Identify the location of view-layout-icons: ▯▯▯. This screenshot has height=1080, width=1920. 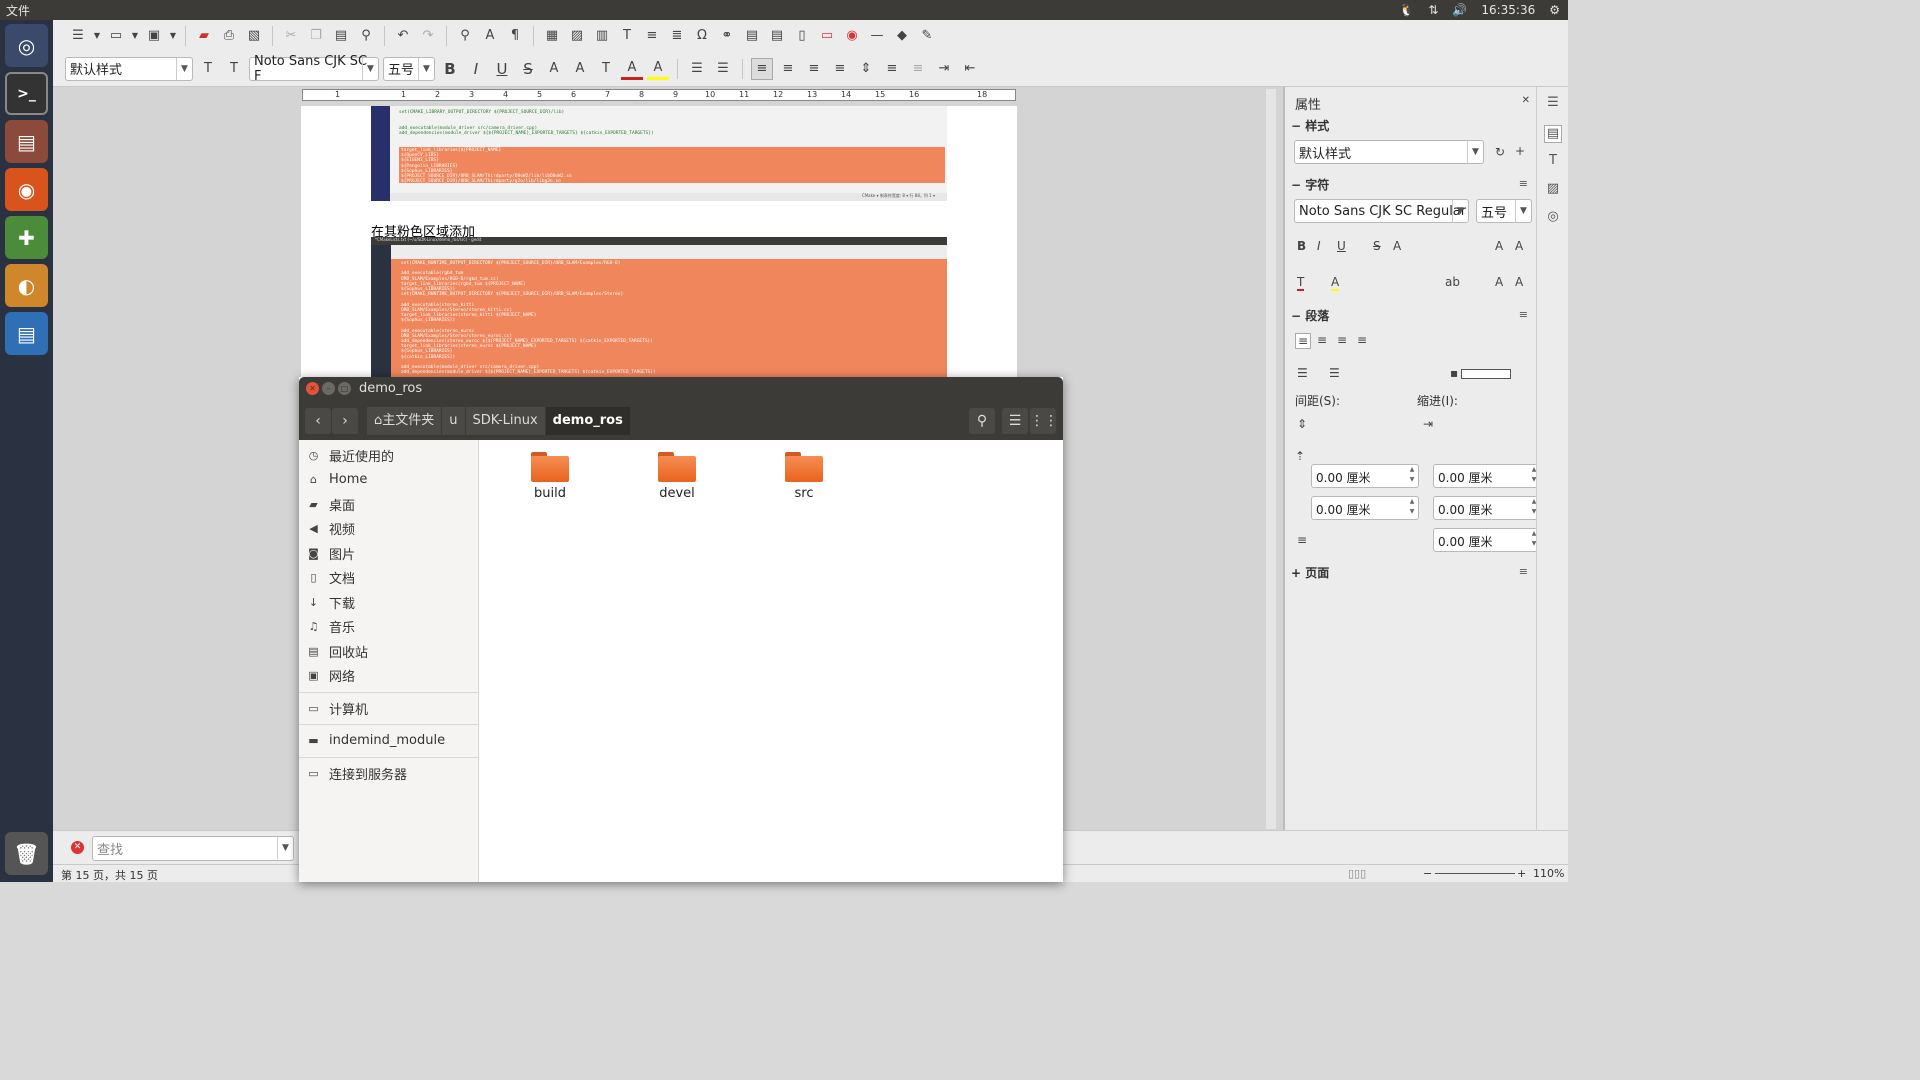
(1357, 873).